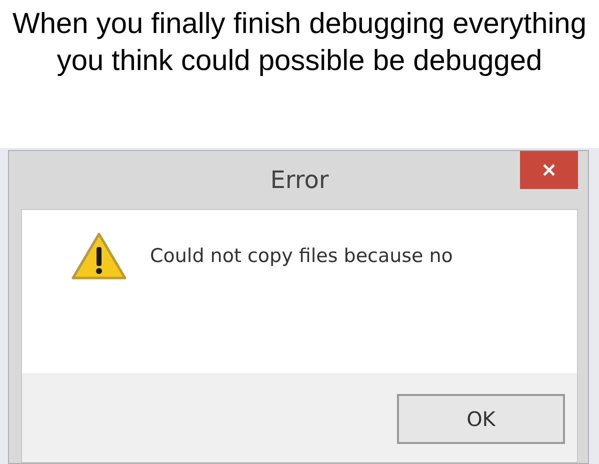  I want to click on ok-button: OK, so click(481, 419).